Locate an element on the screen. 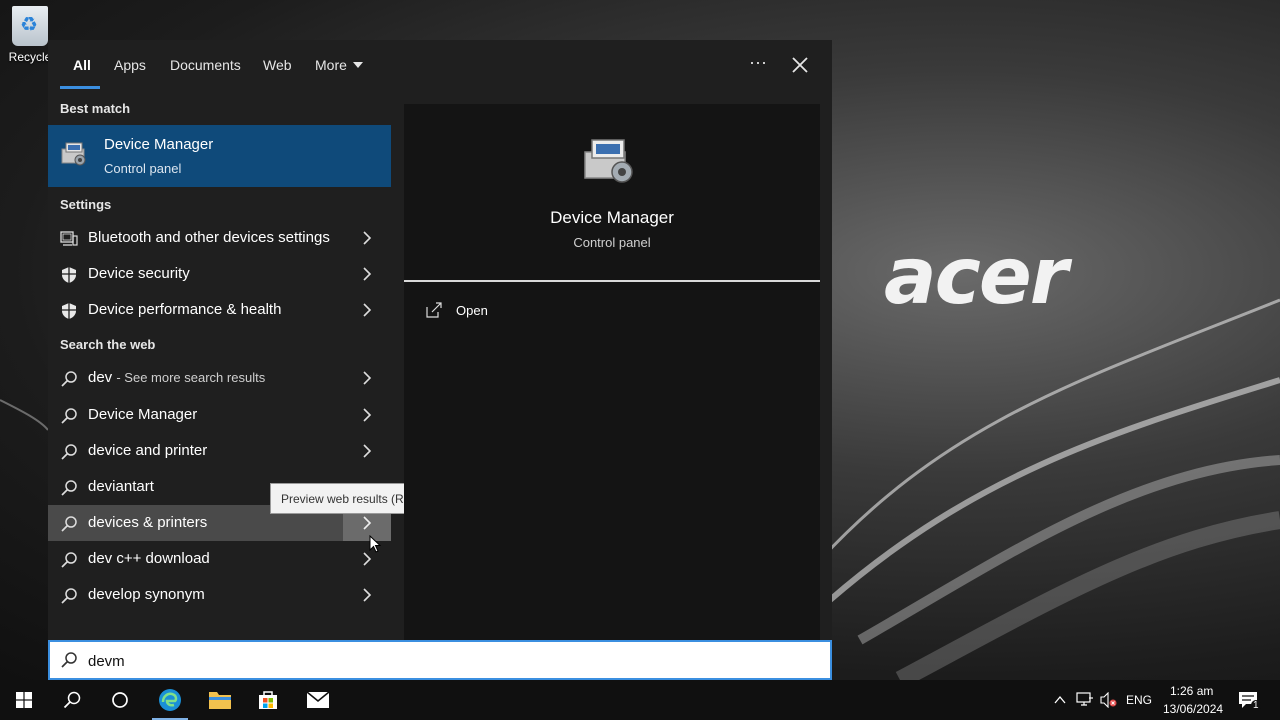  mouse-cursor-icon is located at coordinates (375, 544).